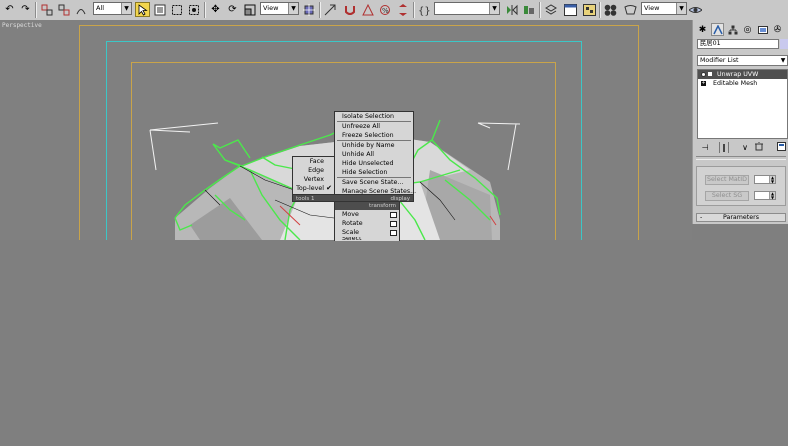 The width and height of the screenshot is (788, 446). I want to click on select-by-name-icon, so click(159, 9).